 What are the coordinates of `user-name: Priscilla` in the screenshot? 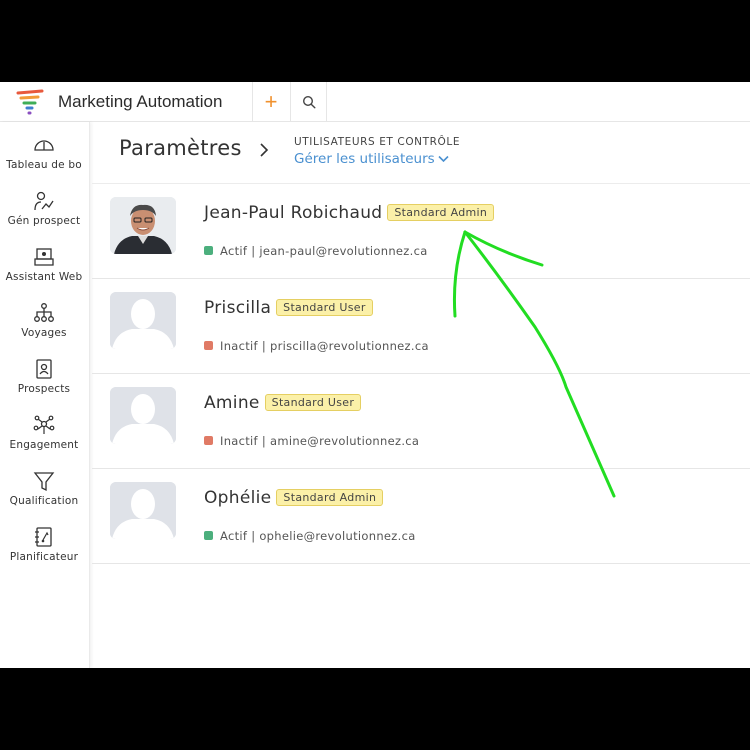 It's located at (238, 308).